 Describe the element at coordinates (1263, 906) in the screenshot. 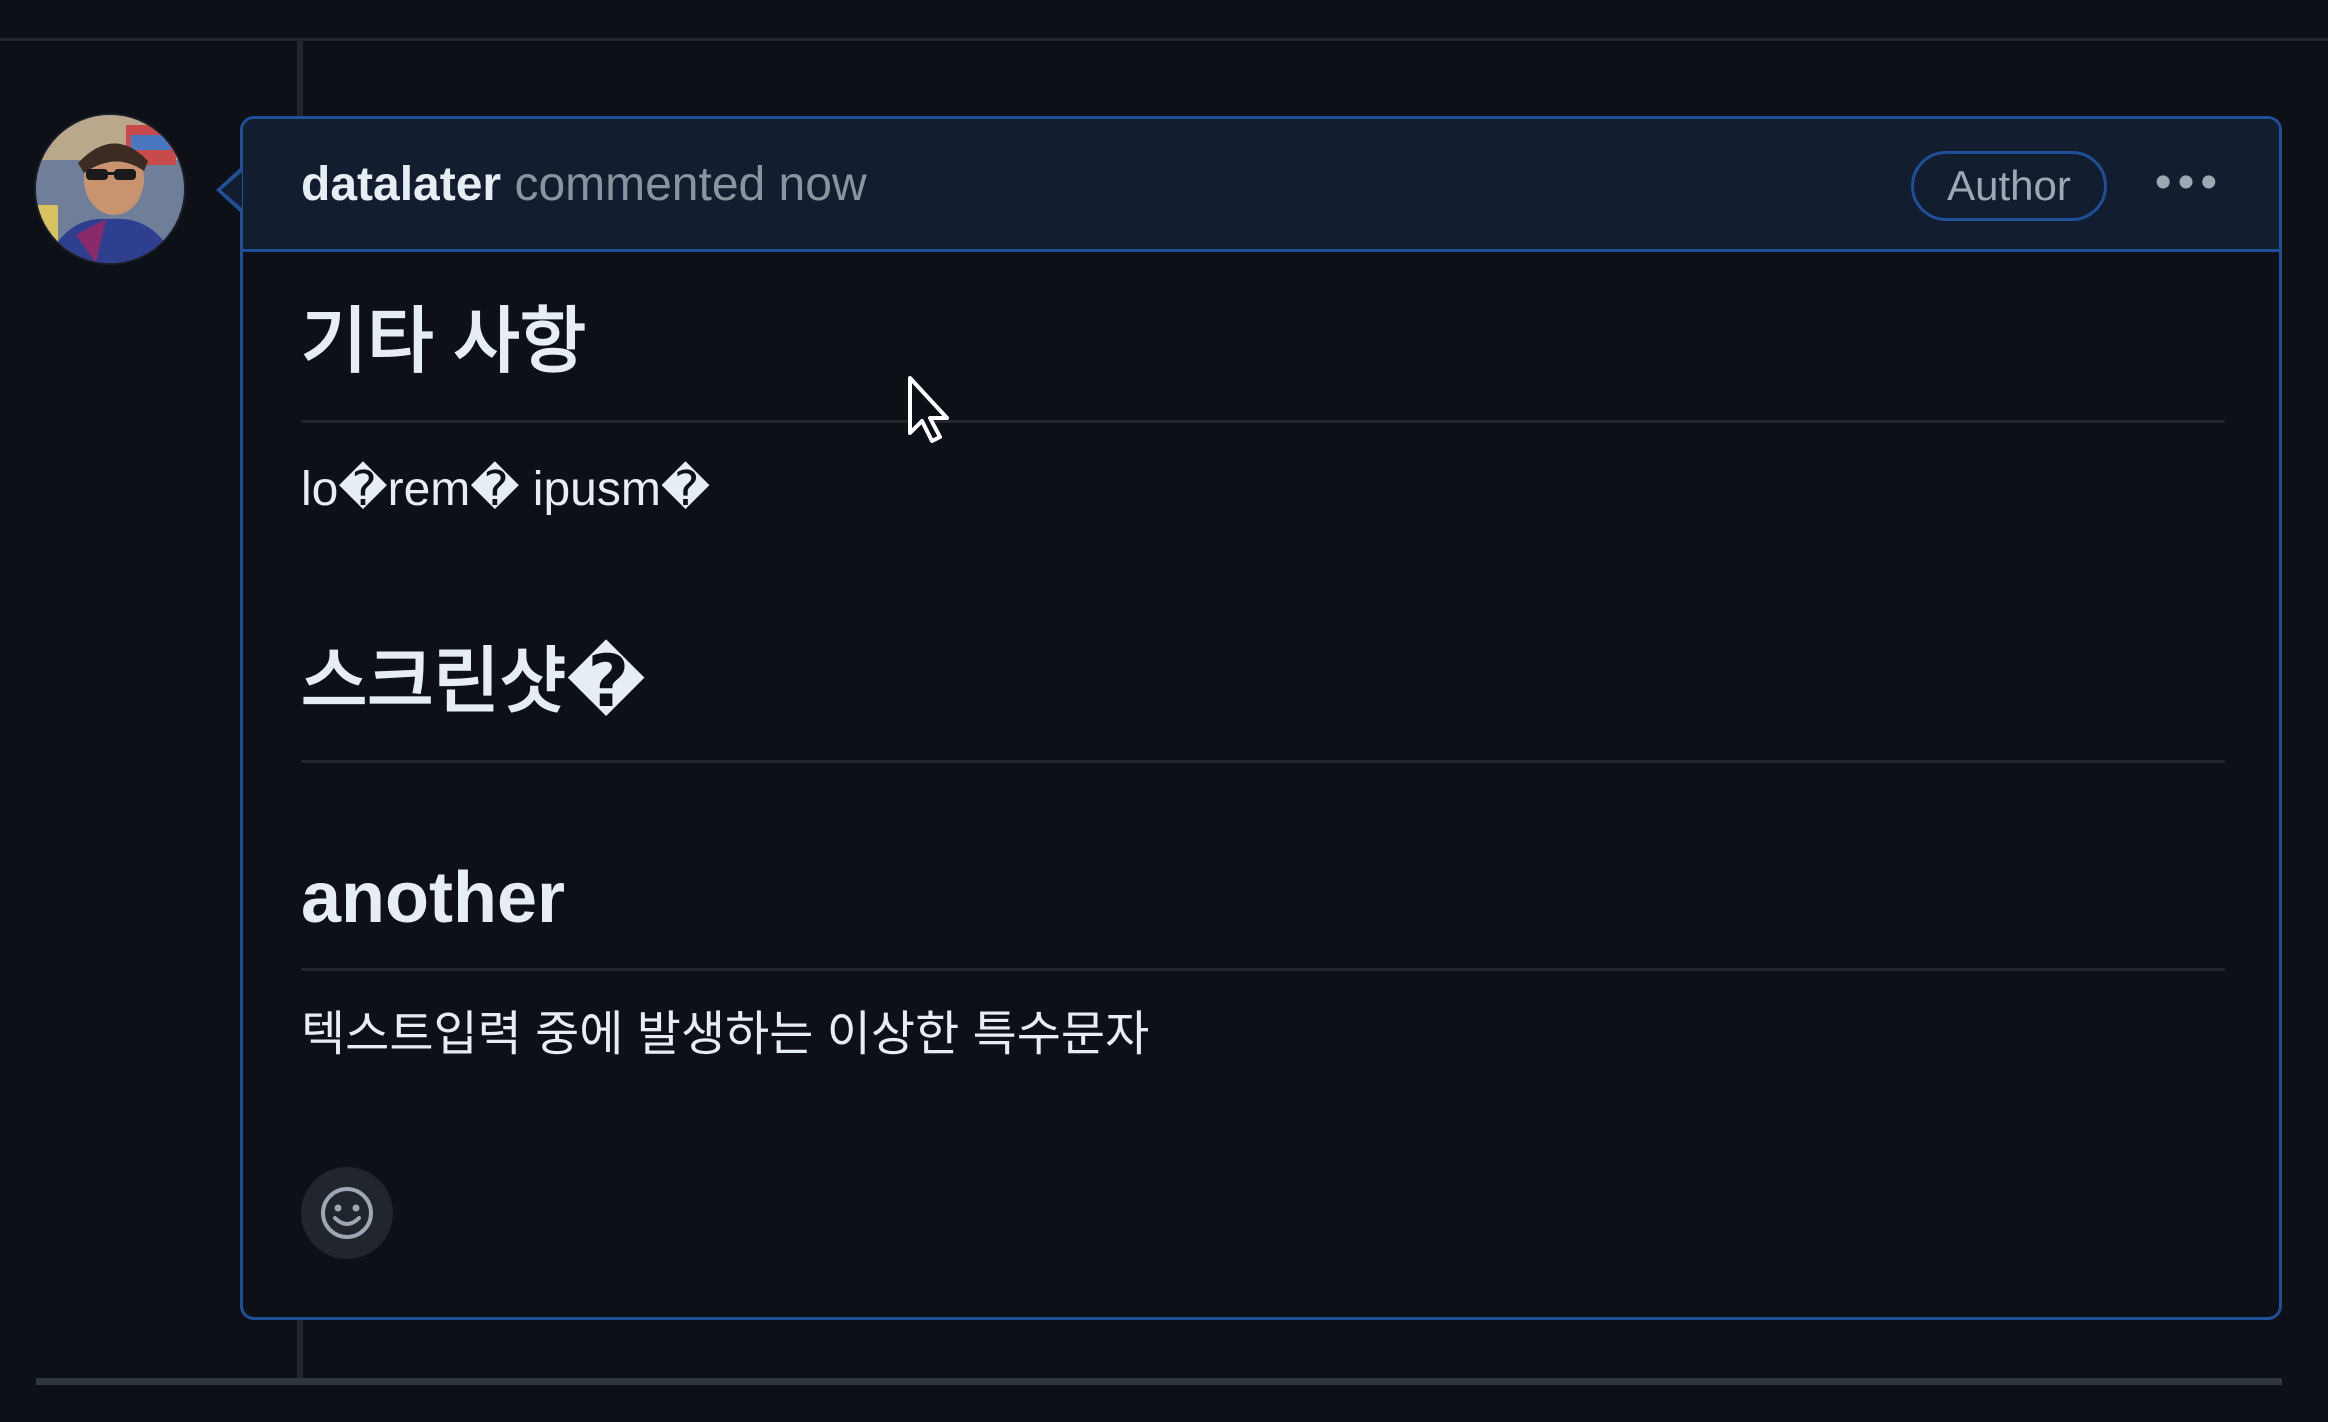

I see `heading-block-3: another` at that location.